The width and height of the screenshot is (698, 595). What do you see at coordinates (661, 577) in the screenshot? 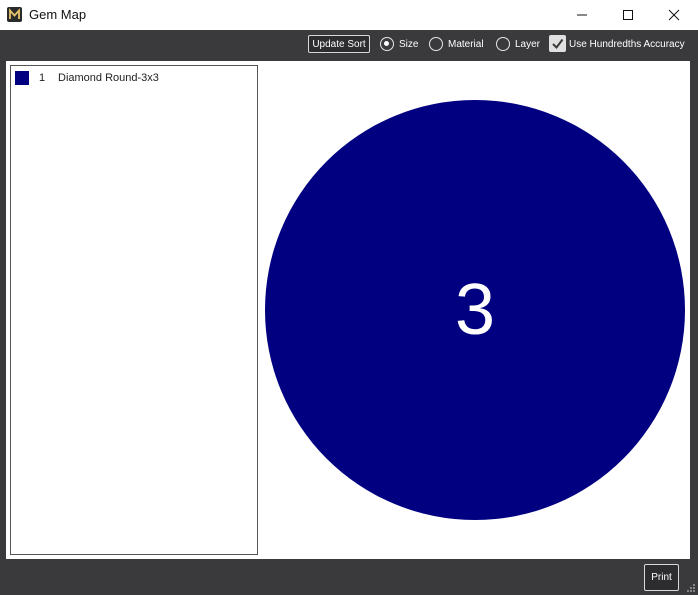
I see `print-button: Print` at bounding box center [661, 577].